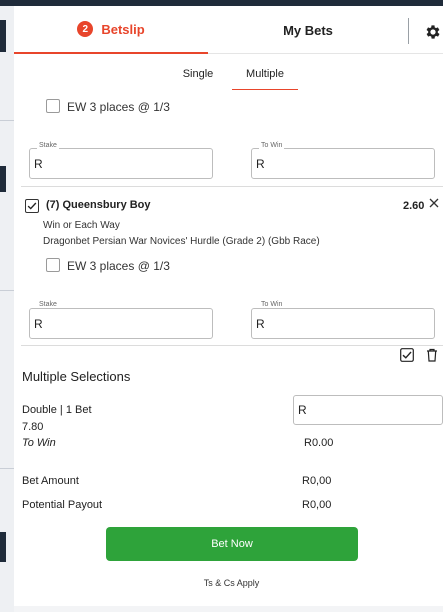  What do you see at coordinates (98, 205) in the screenshot?
I see `selection-title: (7) Queensbury Boy` at bounding box center [98, 205].